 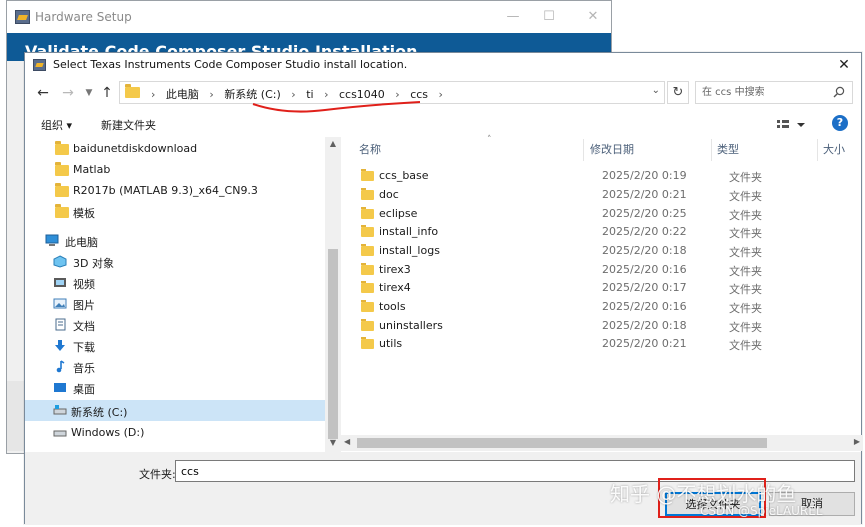 What do you see at coordinates (606, 195) in the screenshot?
I see `file-row: doc 2025/2/20 0:21 文件夹` at bounding box center [606, 195].